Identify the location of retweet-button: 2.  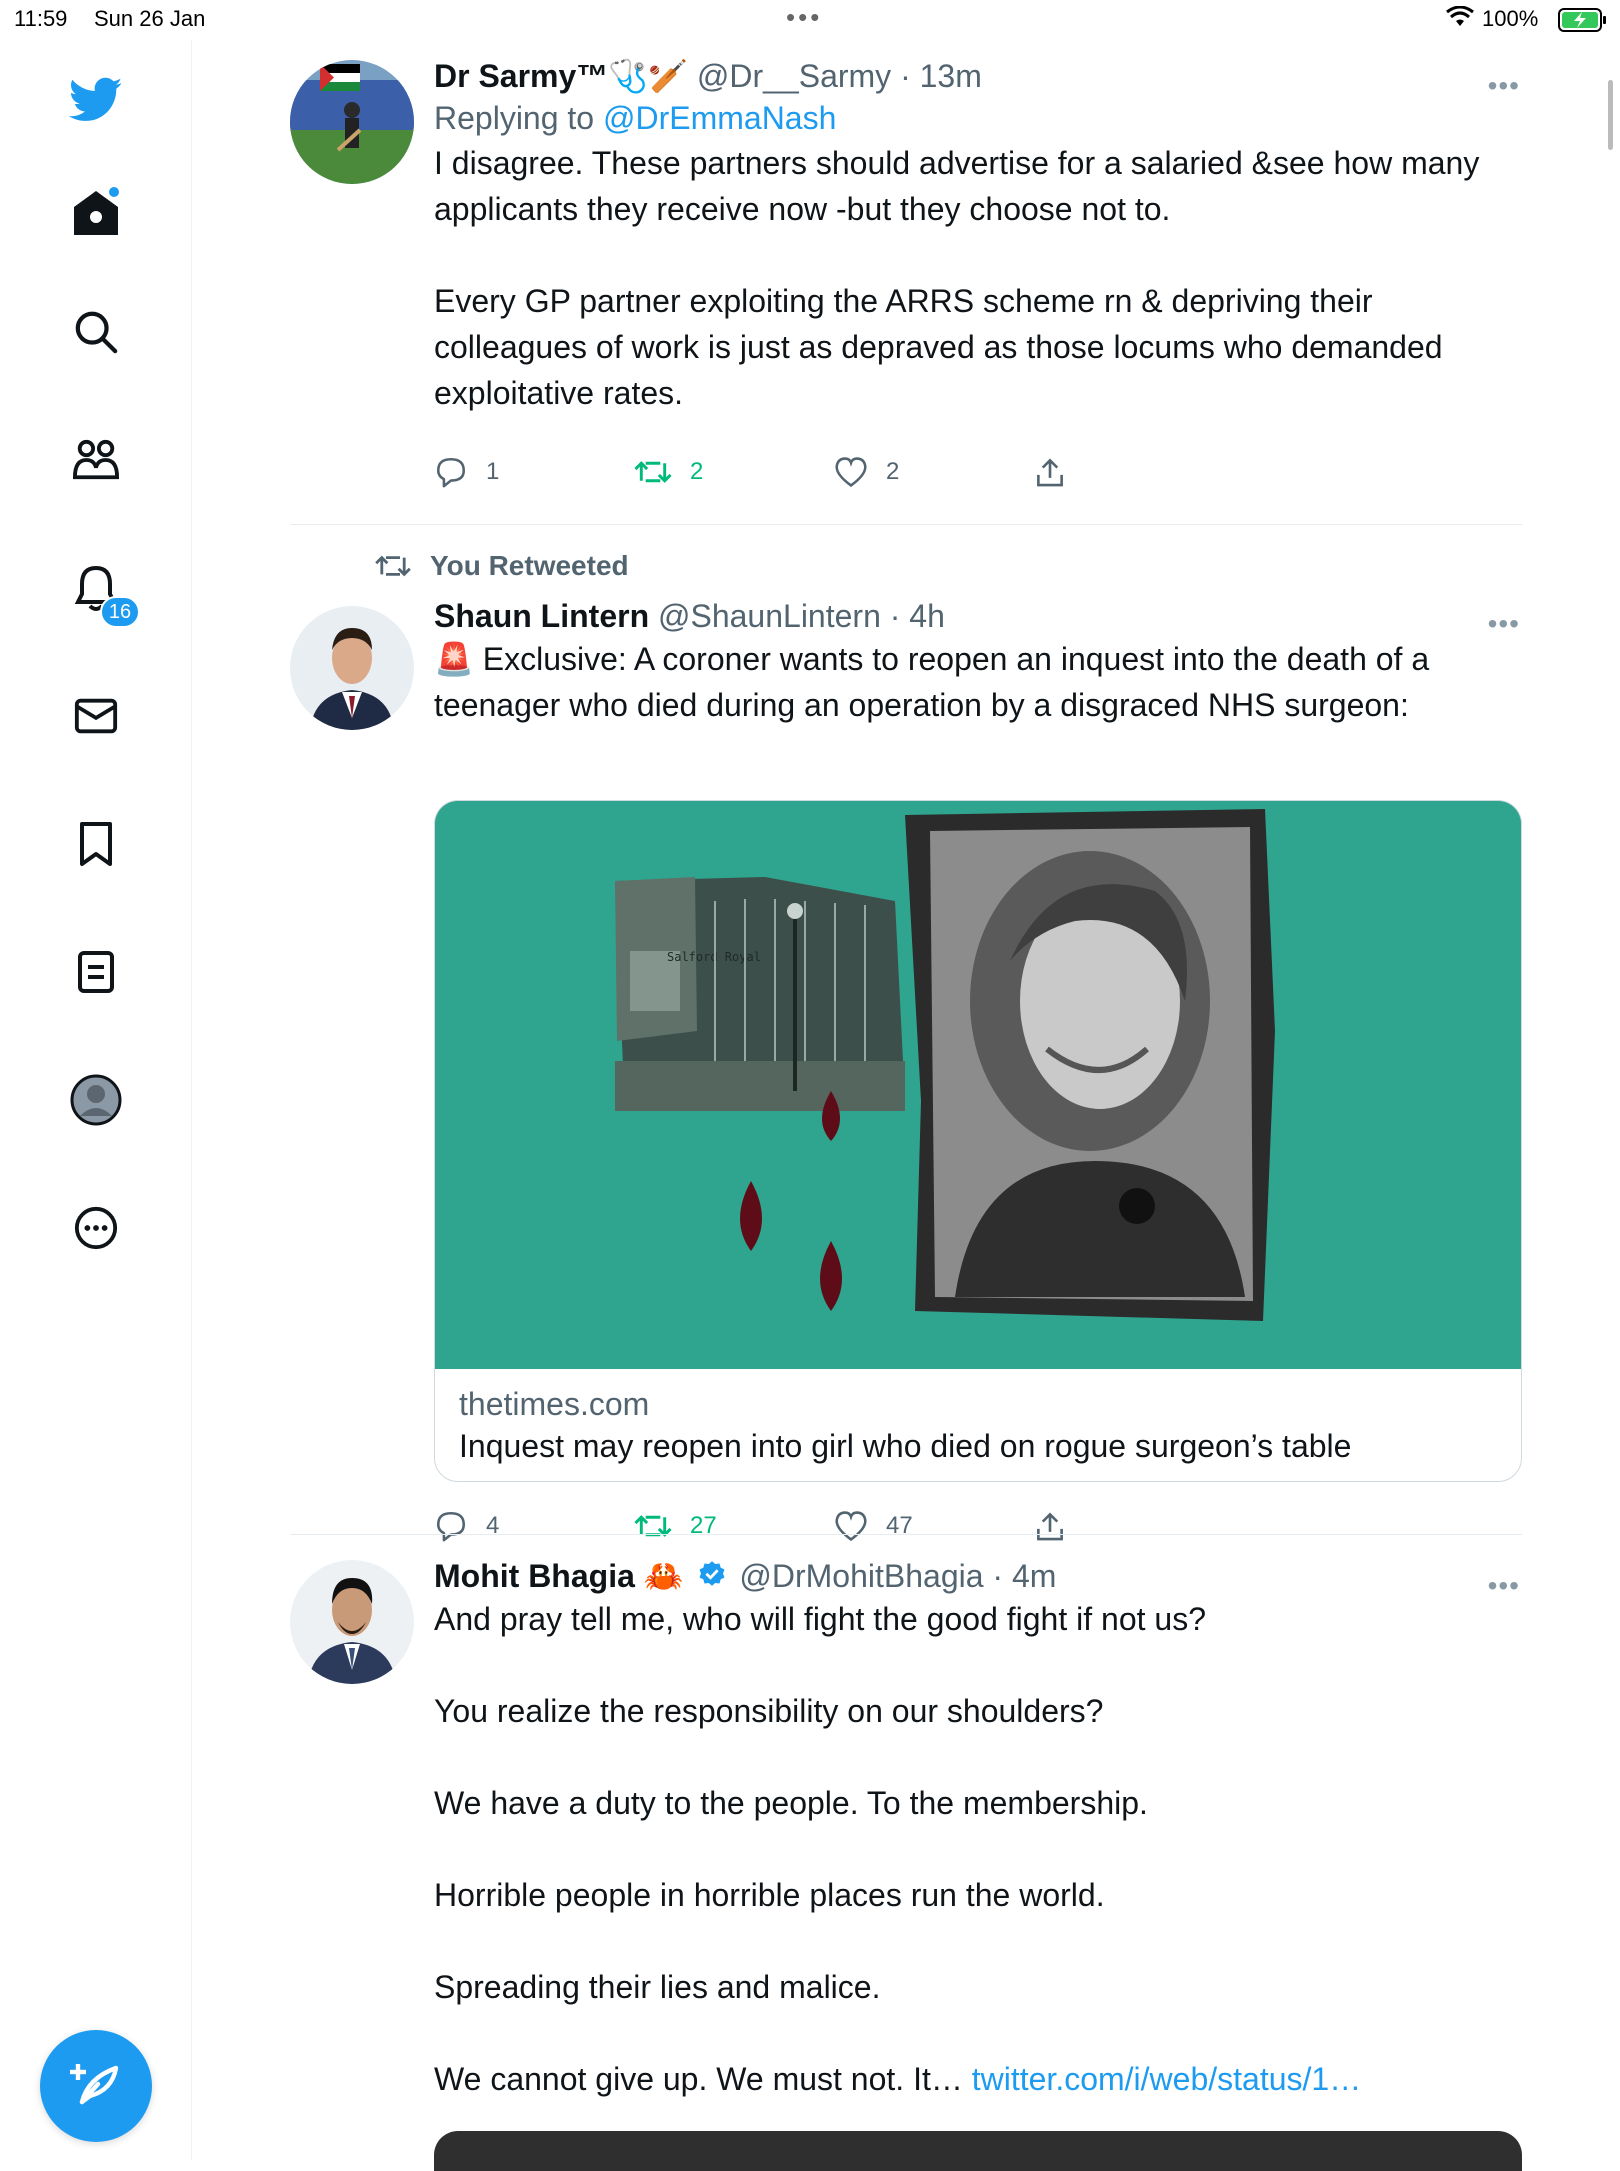
(668, 472).